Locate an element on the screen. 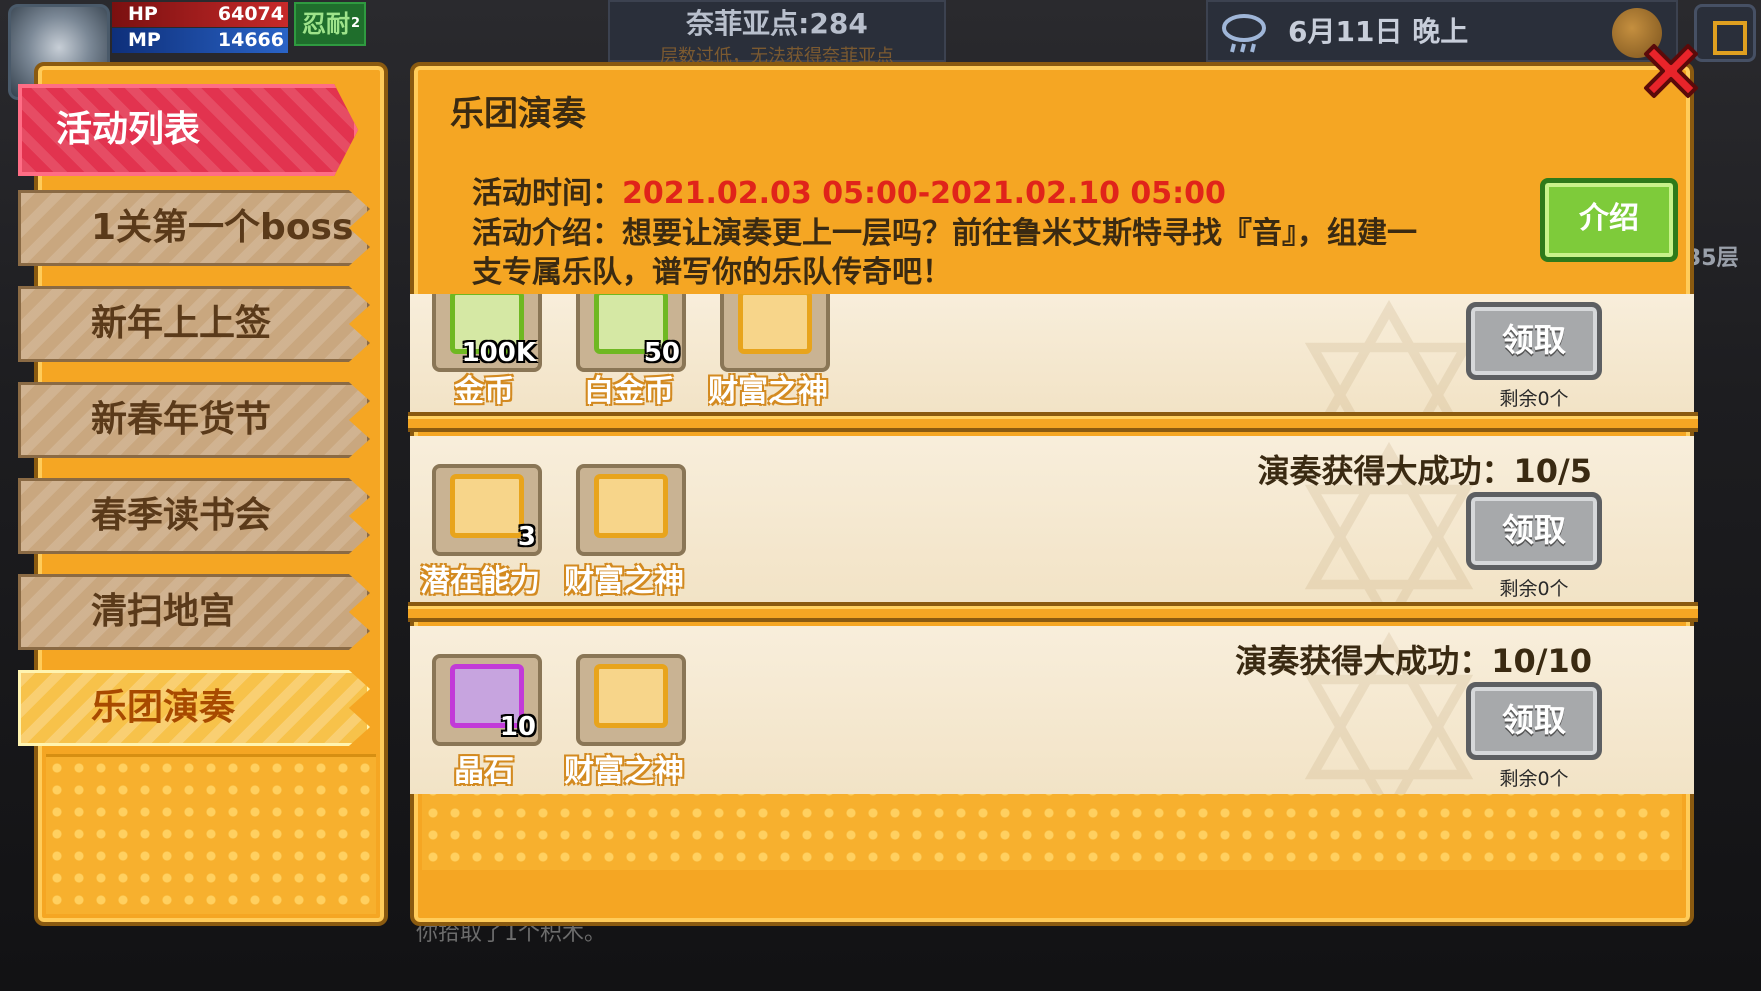  reward-item-crystal: 10 is located at coordinates (487, 700).